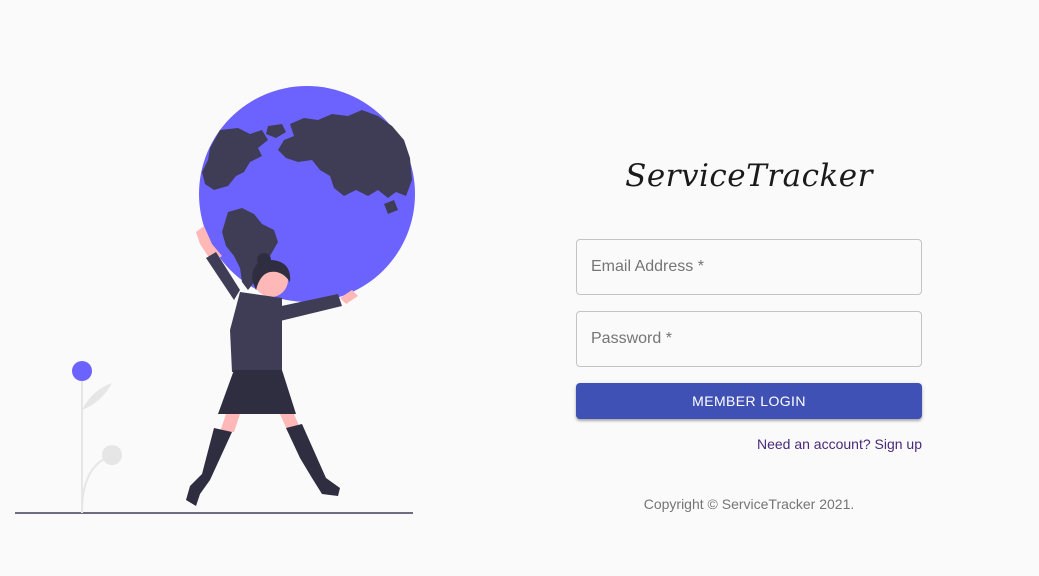  I want to click on password-input, so click(749, 339).